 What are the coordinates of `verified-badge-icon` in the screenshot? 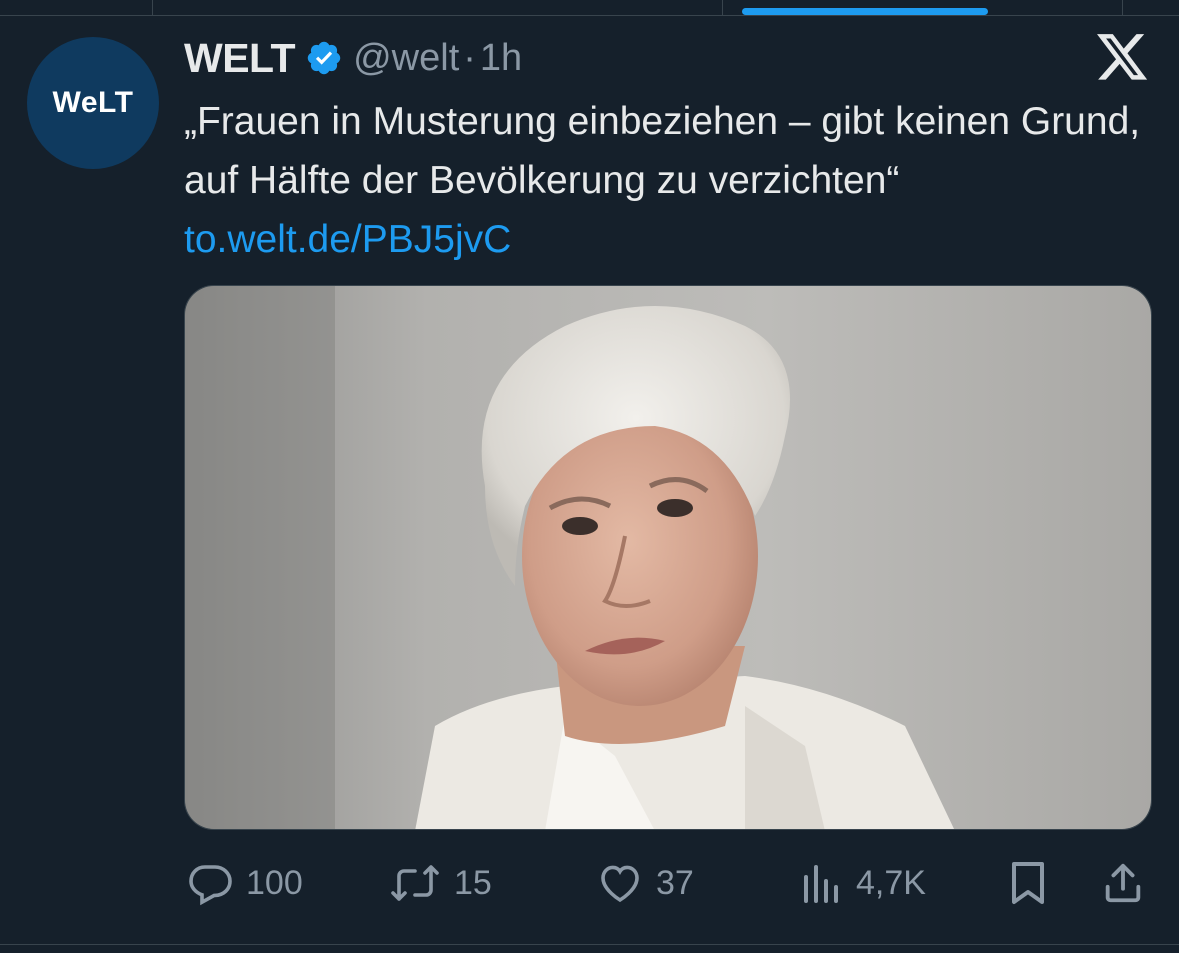 It's located at (324, 58).